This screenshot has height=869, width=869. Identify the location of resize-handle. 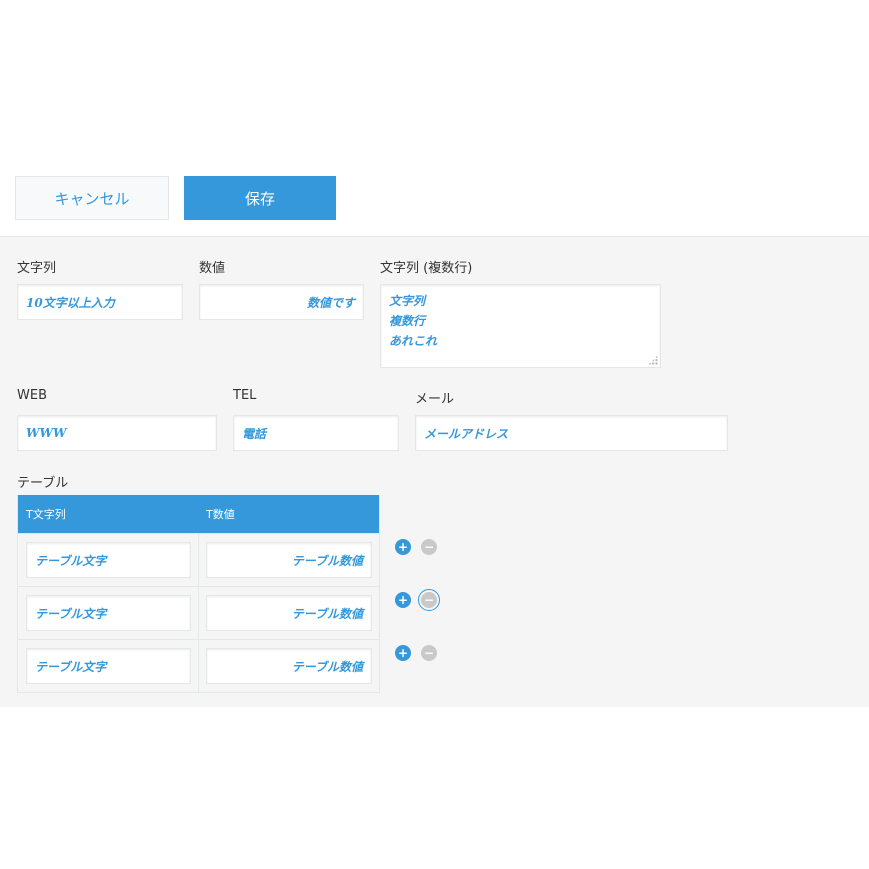
(653, 360).